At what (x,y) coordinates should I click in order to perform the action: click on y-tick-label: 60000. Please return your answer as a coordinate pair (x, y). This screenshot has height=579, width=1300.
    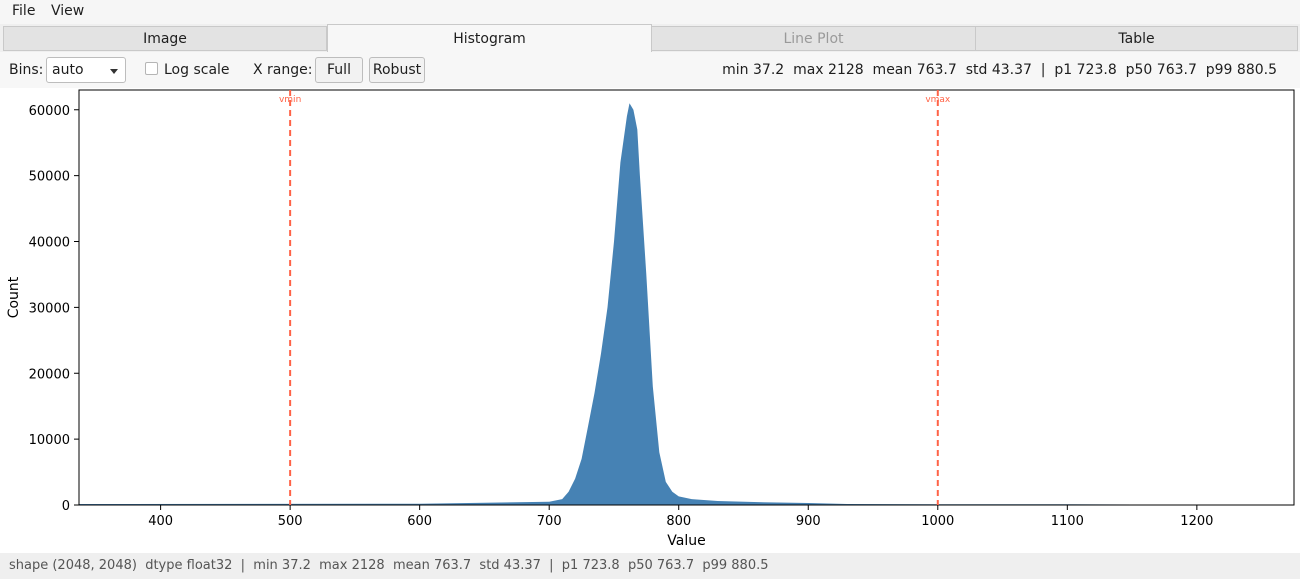
    Looking at the image, I should click on (49, 111).